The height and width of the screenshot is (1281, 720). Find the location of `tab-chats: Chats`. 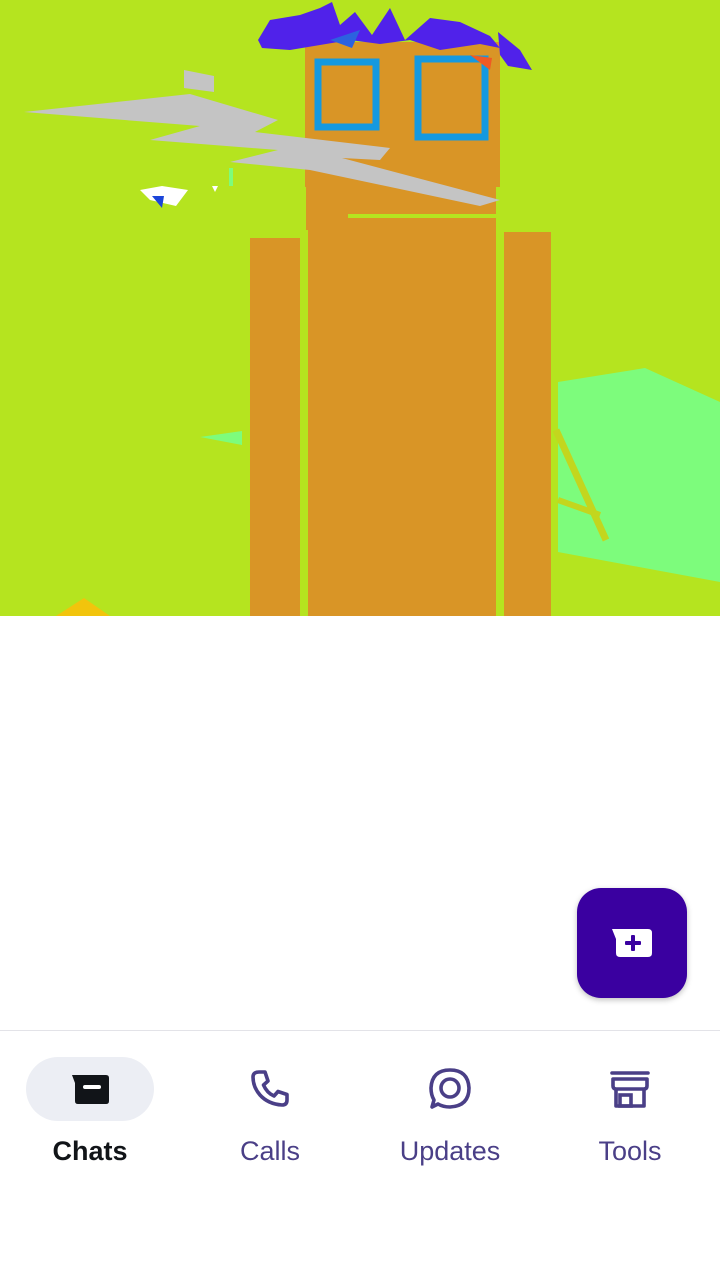

tab-chats: Chats is located at coordinates (90, 1117).